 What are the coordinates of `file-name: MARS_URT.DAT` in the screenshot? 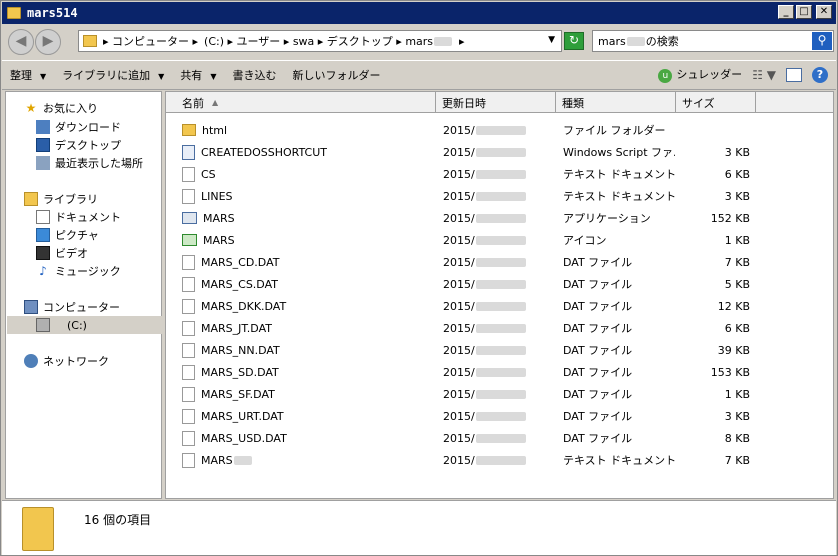 It's located at (242, 416).